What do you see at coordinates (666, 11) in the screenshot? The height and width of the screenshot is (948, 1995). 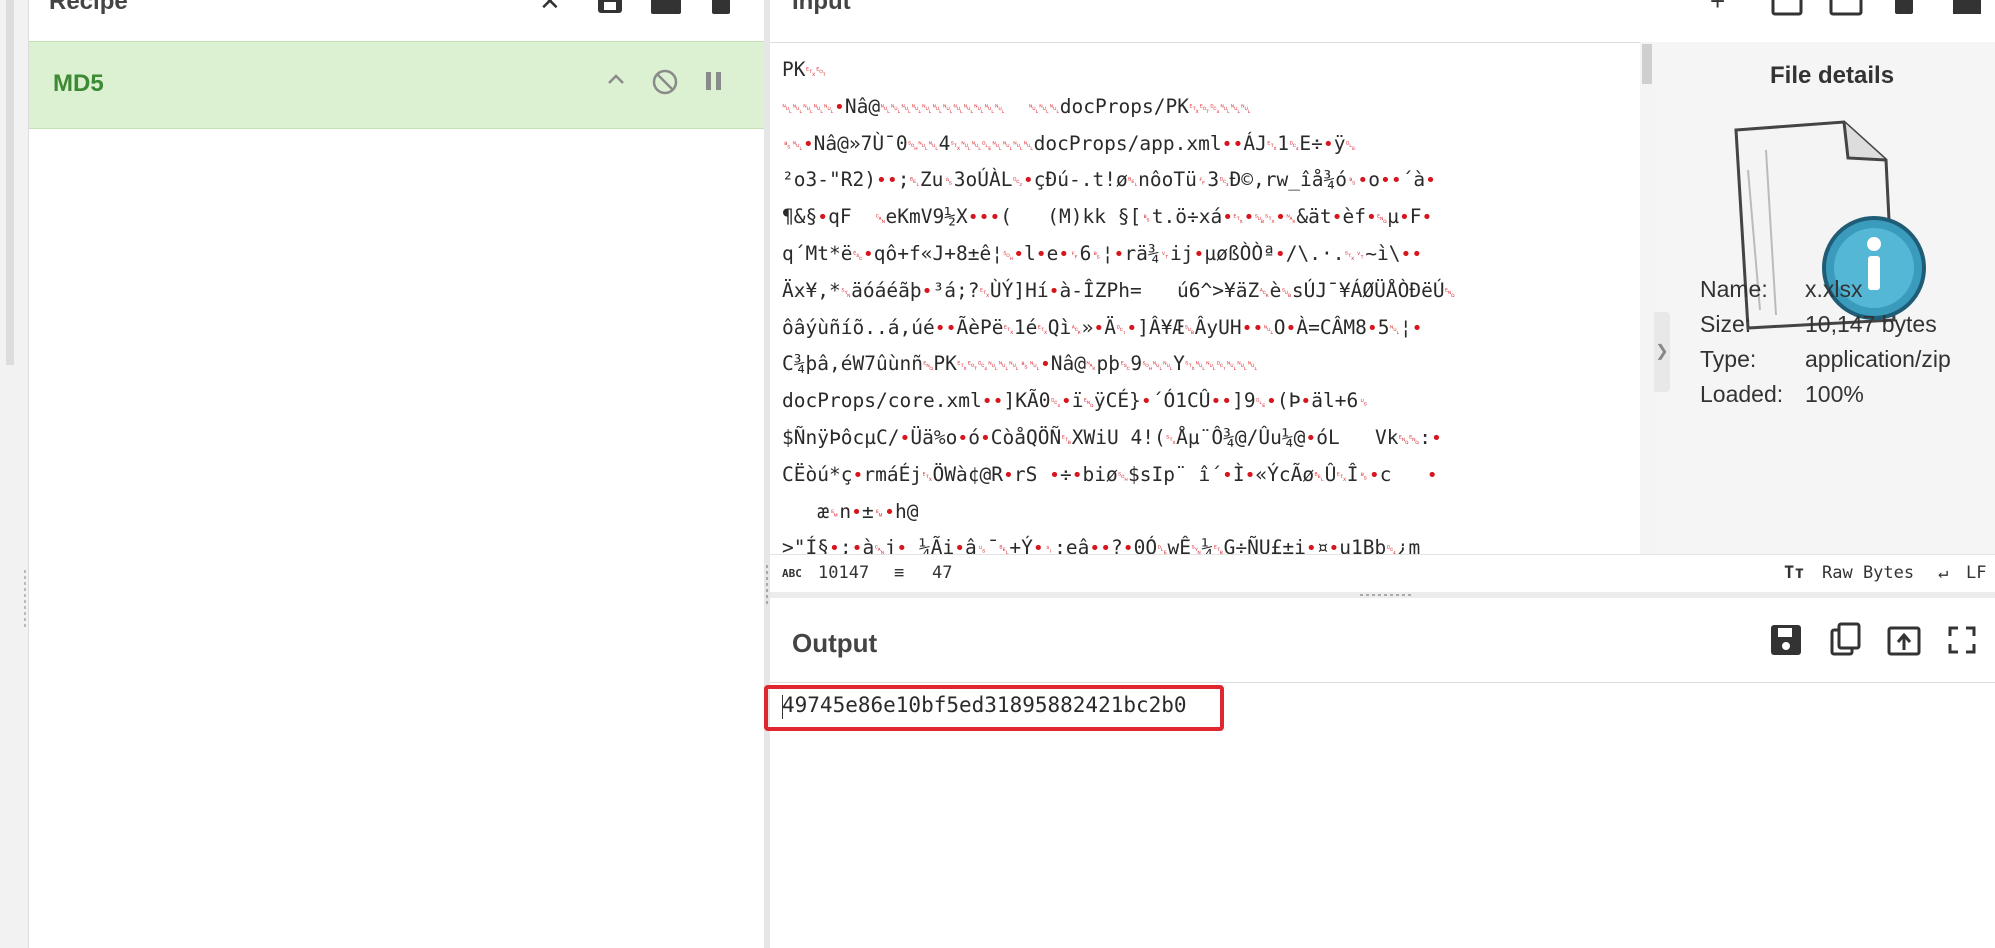 I see `folder-icon` at bounding box center [666, 11].